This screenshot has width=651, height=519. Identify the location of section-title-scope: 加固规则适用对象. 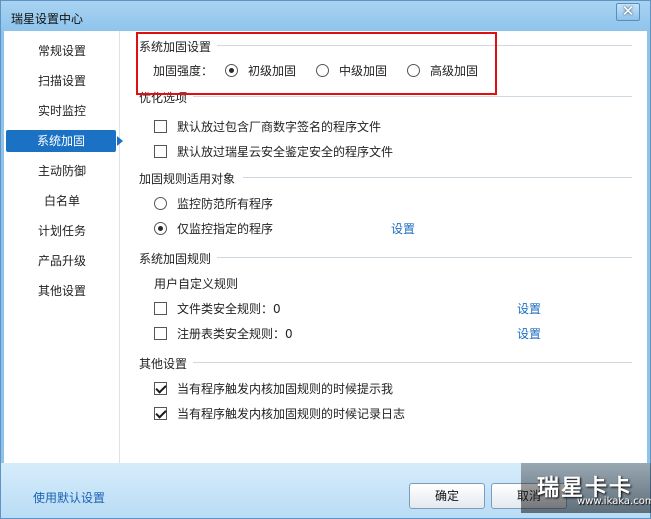
(187, 179).